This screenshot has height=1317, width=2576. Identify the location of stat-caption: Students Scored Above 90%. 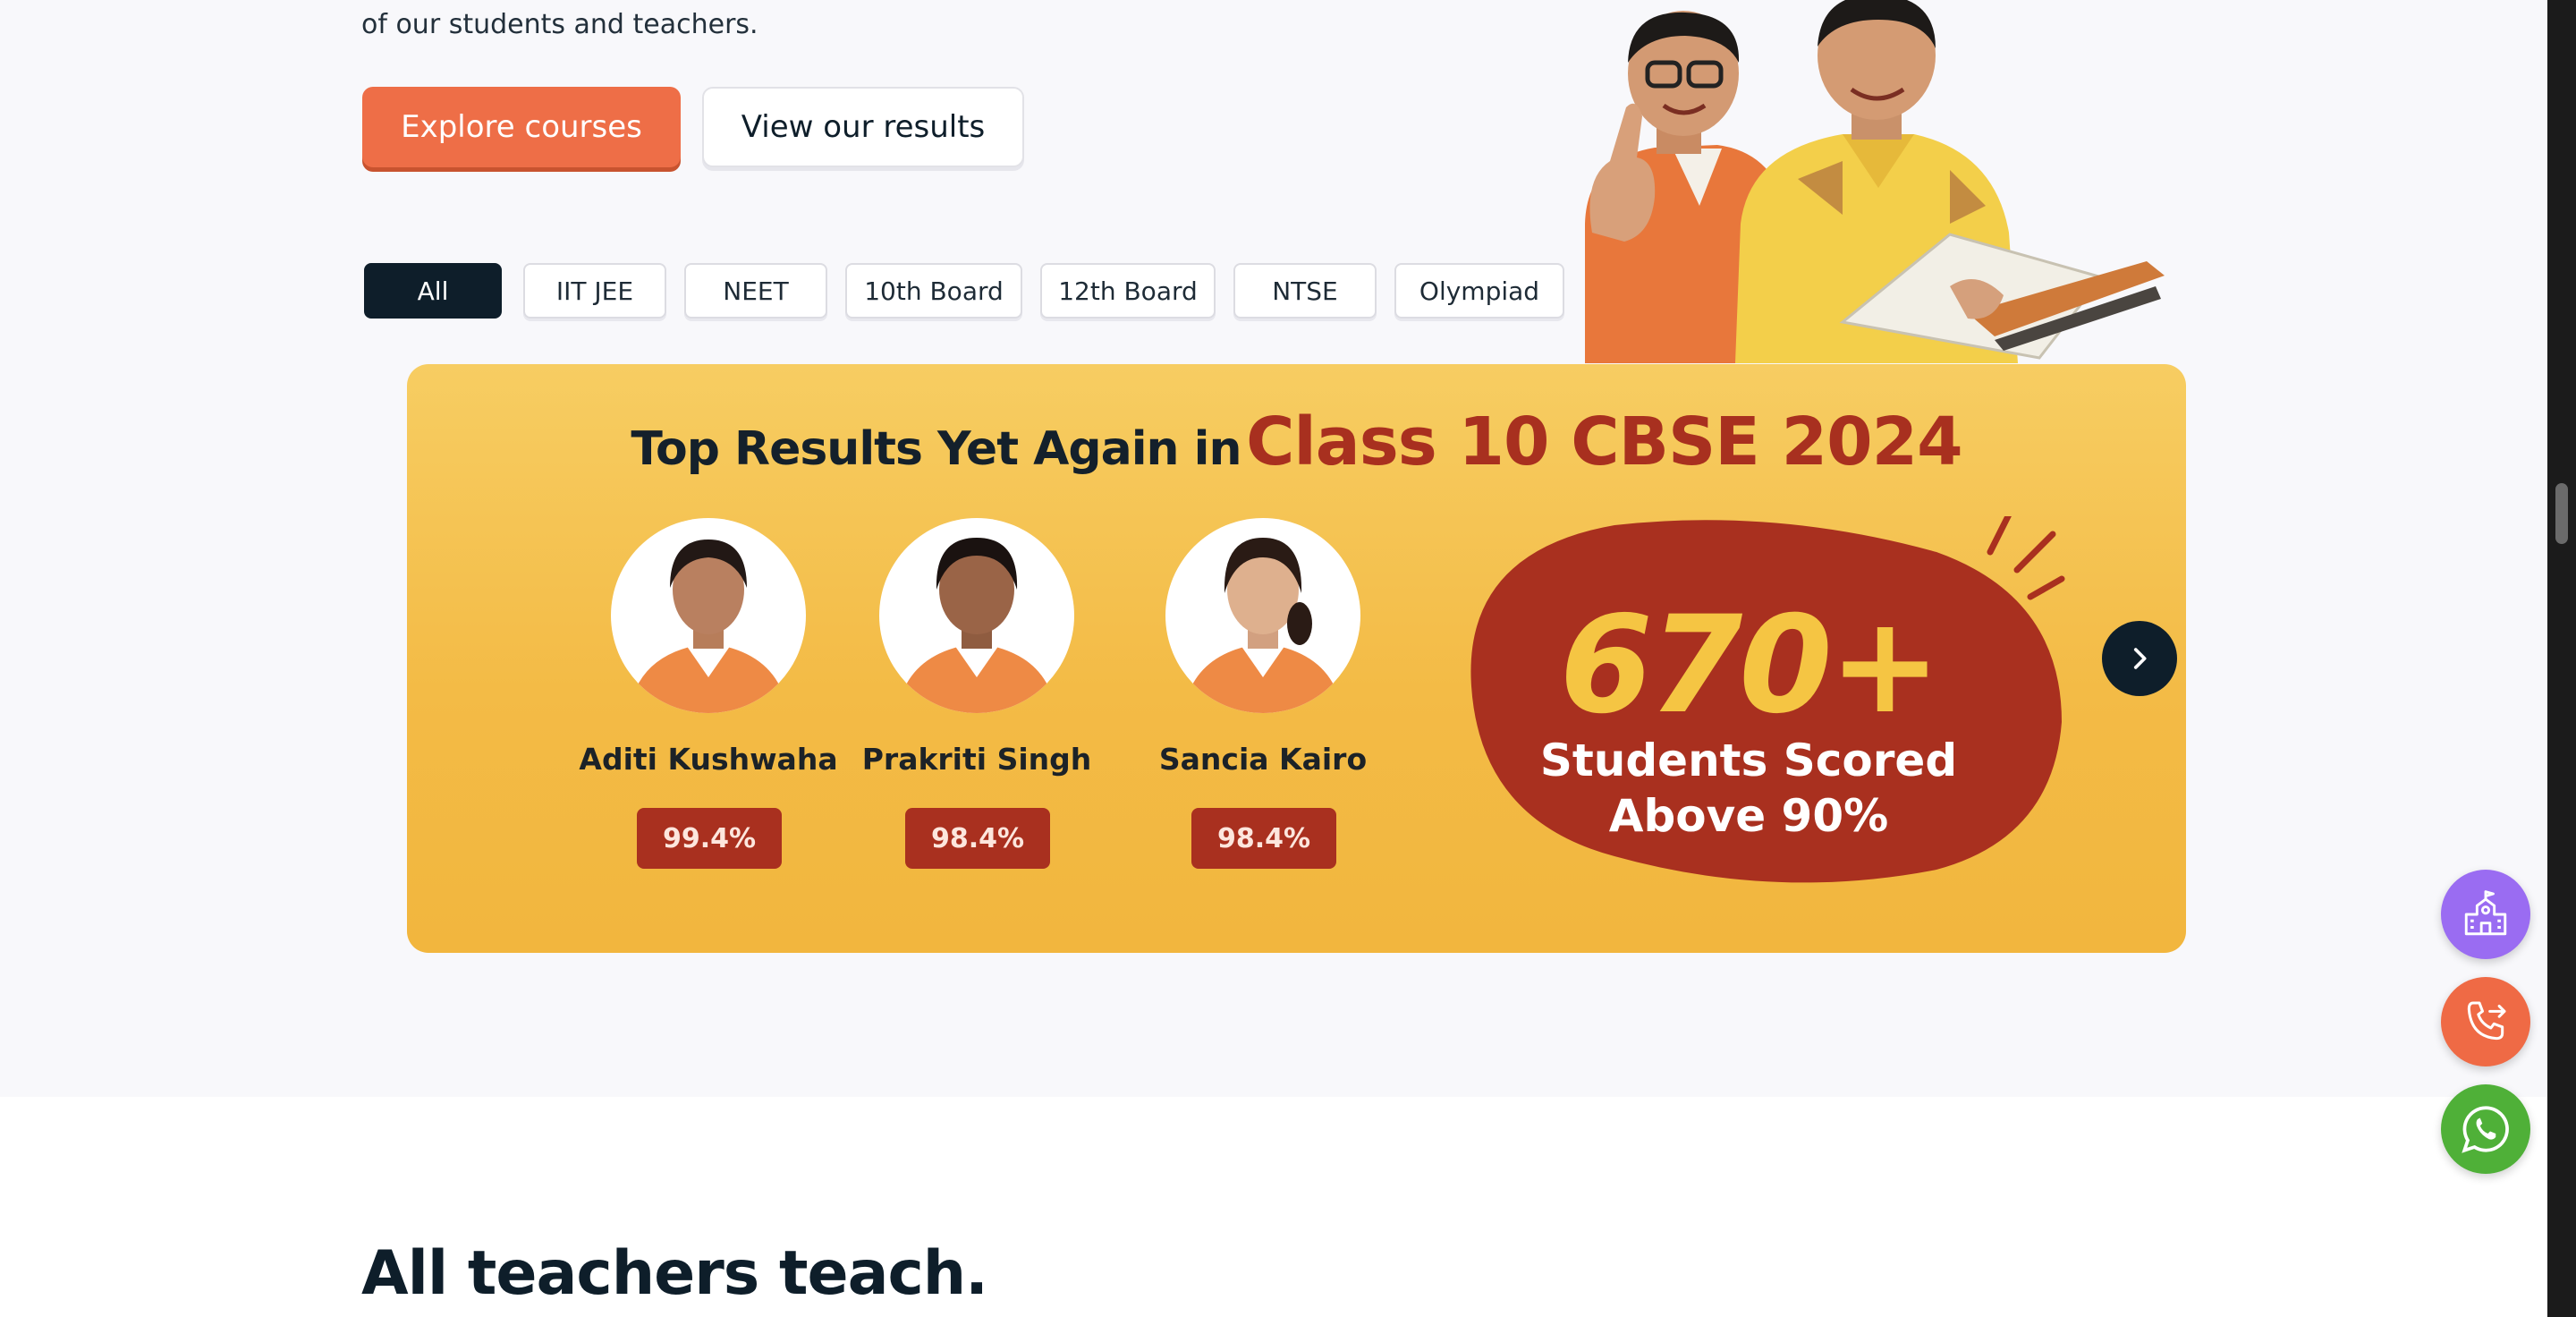
(1749, 789).